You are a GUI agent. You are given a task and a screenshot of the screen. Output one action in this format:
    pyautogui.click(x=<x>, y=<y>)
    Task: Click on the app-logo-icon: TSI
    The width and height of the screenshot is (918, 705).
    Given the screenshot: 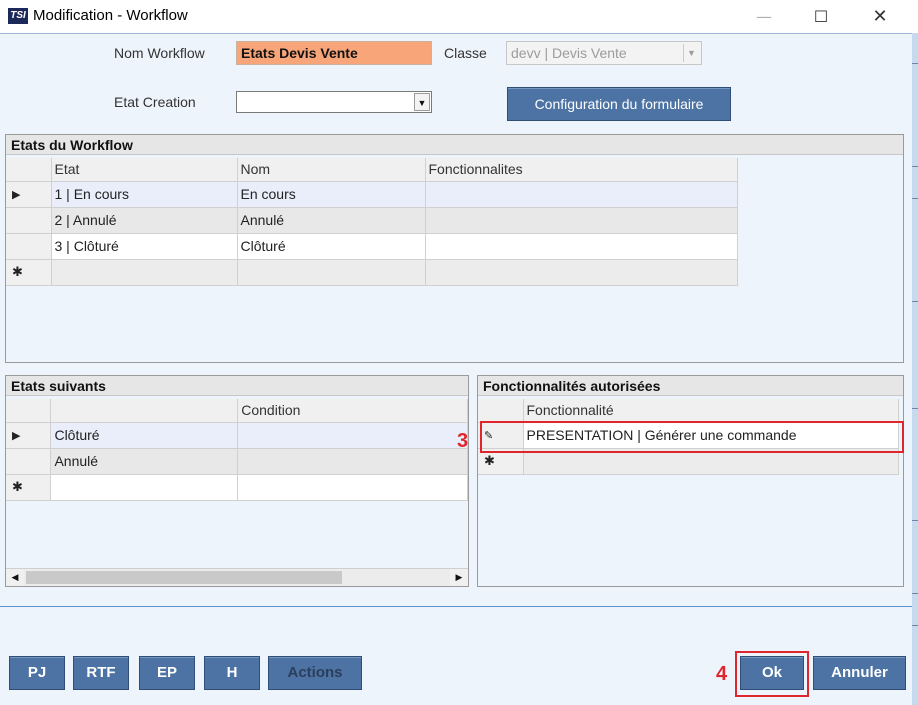 What is the action you would take?
    pyautogui.click(x=18, y=16)
    